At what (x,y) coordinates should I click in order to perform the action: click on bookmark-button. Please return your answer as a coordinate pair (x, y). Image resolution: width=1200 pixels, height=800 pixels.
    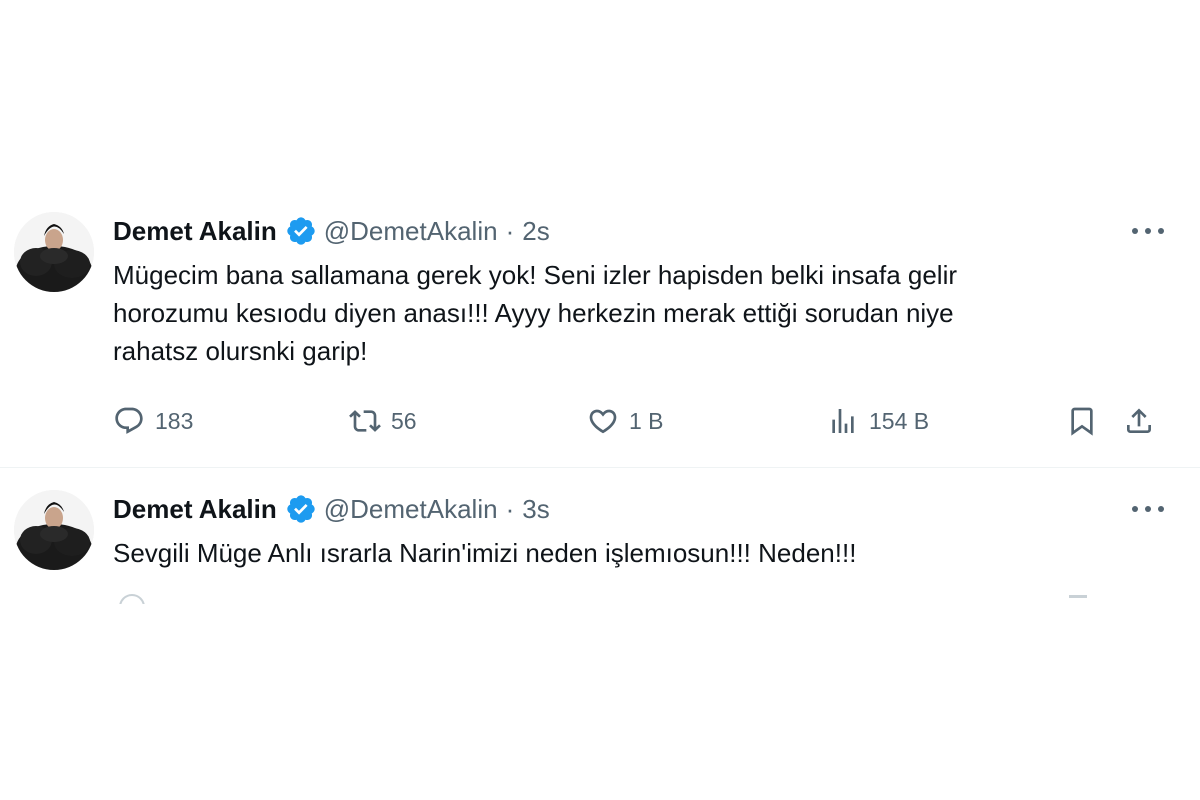
    Looking at the image, I should click on (1082, 421).